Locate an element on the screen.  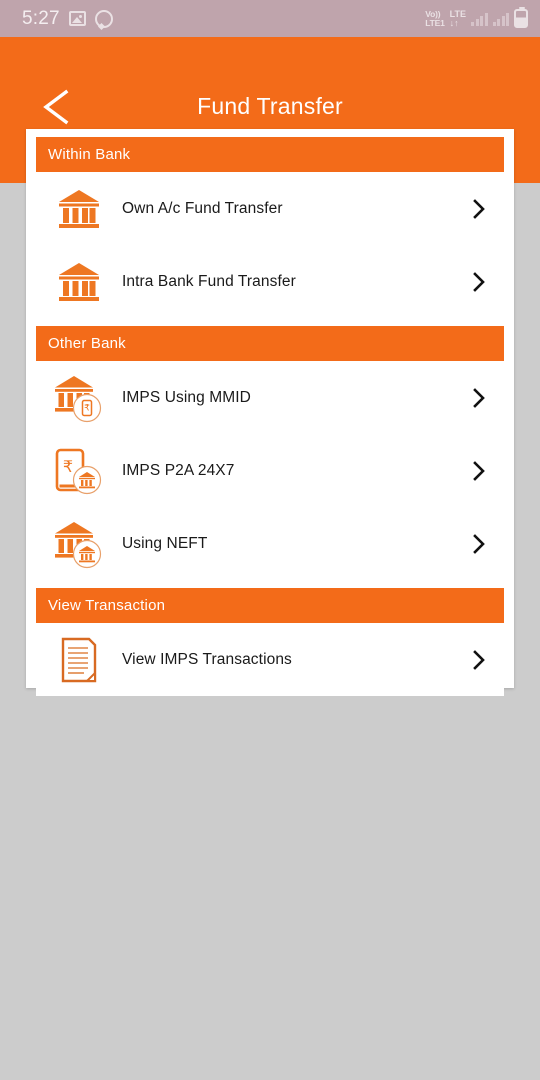
page-title: Fund Transfer is located at coordinates (270, 106).